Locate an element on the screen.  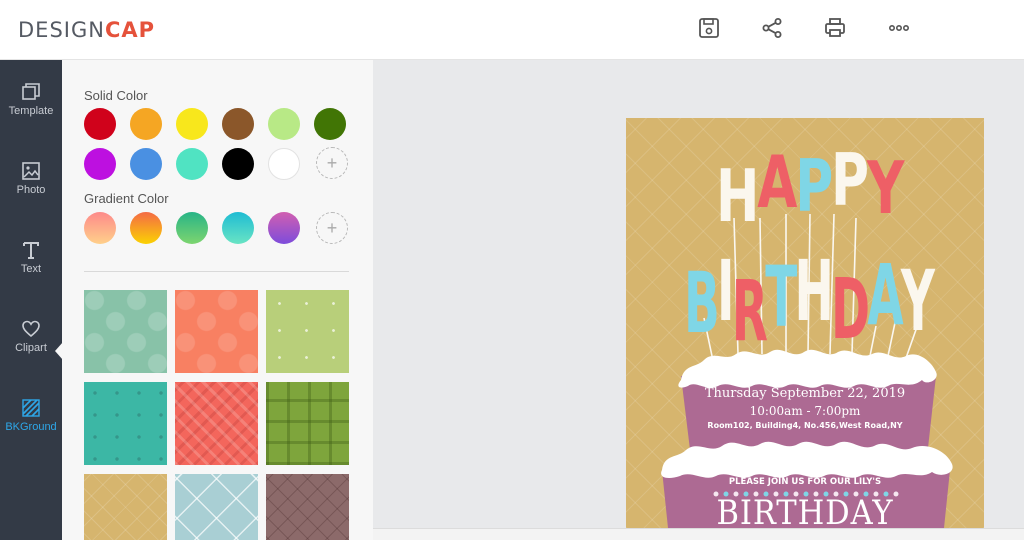
birthday-title: BIRTHDAY is located at coordinates (809, 301).